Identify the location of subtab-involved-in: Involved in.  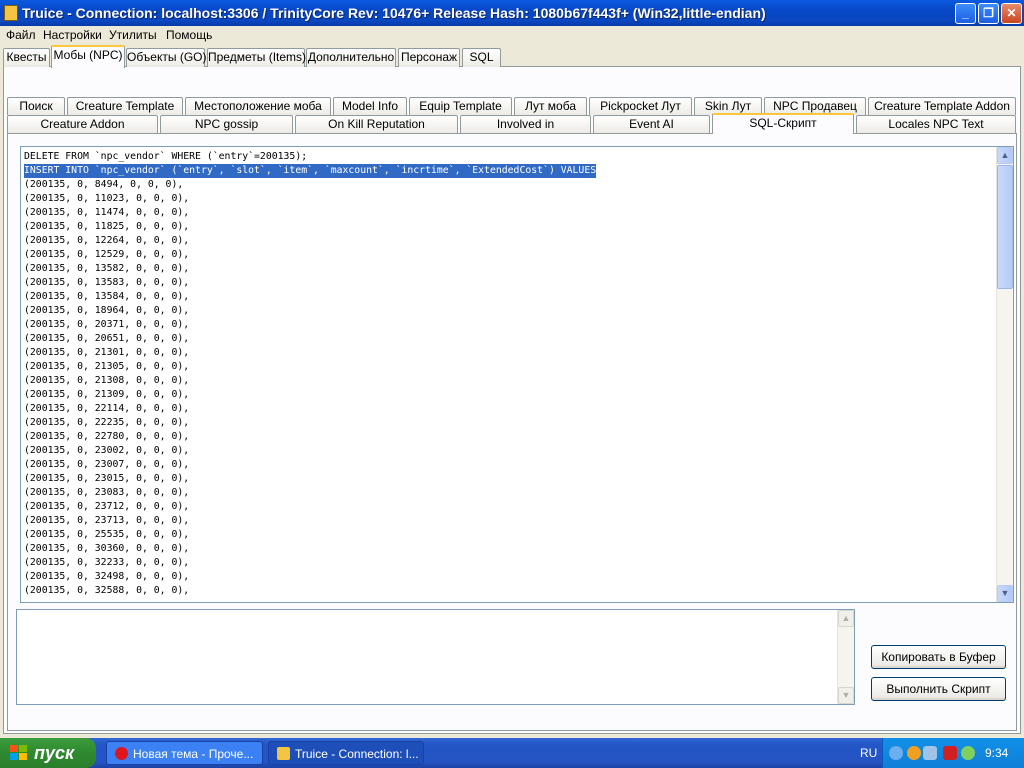
(525, 124).